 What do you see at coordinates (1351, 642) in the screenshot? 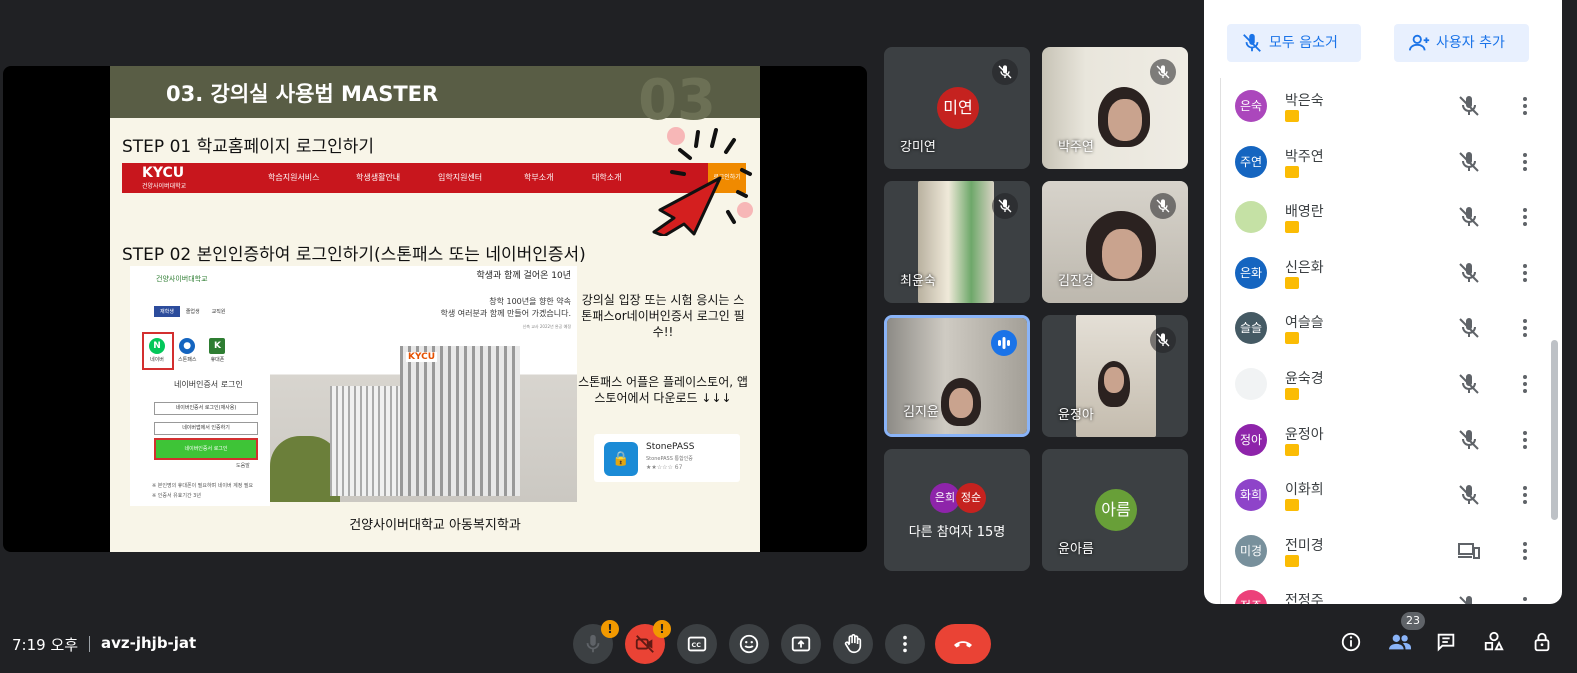
I see `info-icon` at bounding box center [1351, 642].